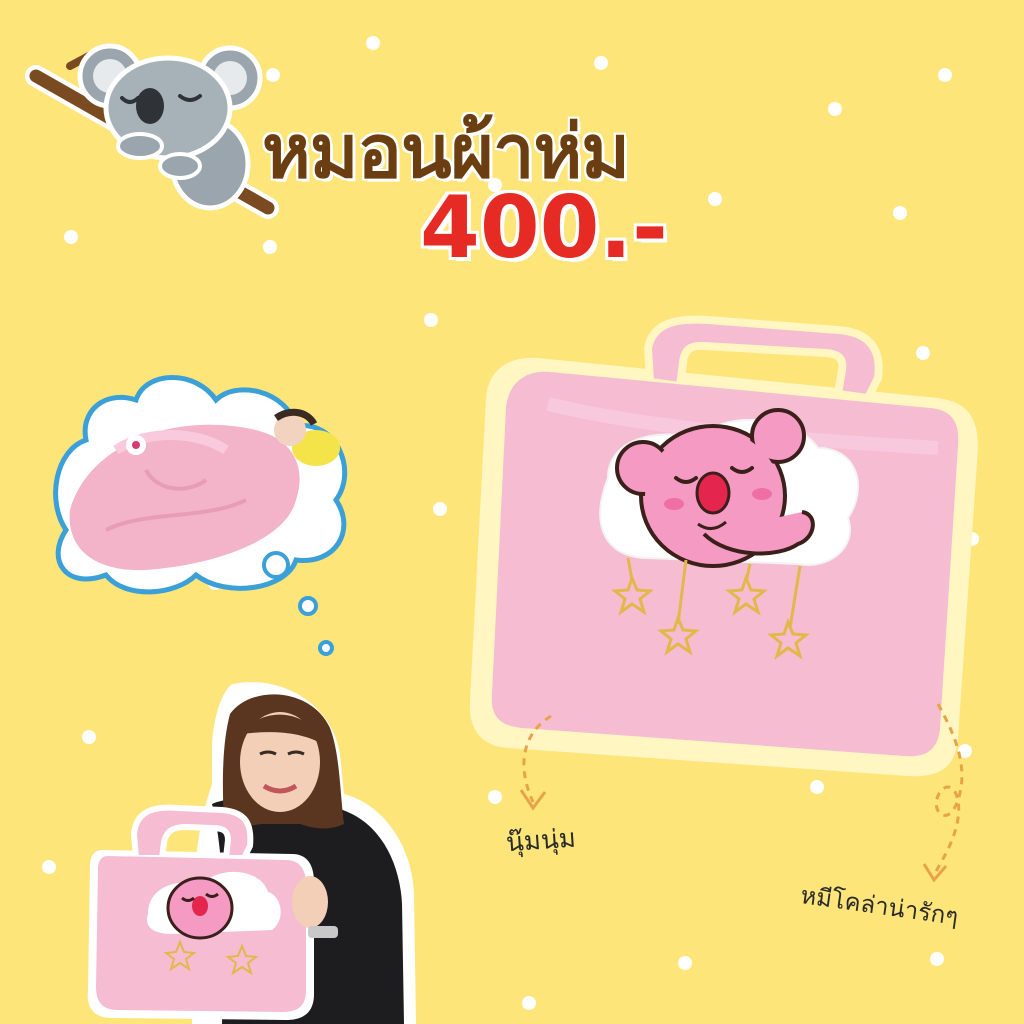 The image size is (1024, 1024). Describe the element at coordinates (541, 841) in the screenshot. I see `soft-caption: นุ๊มนุ่ม` at that location.